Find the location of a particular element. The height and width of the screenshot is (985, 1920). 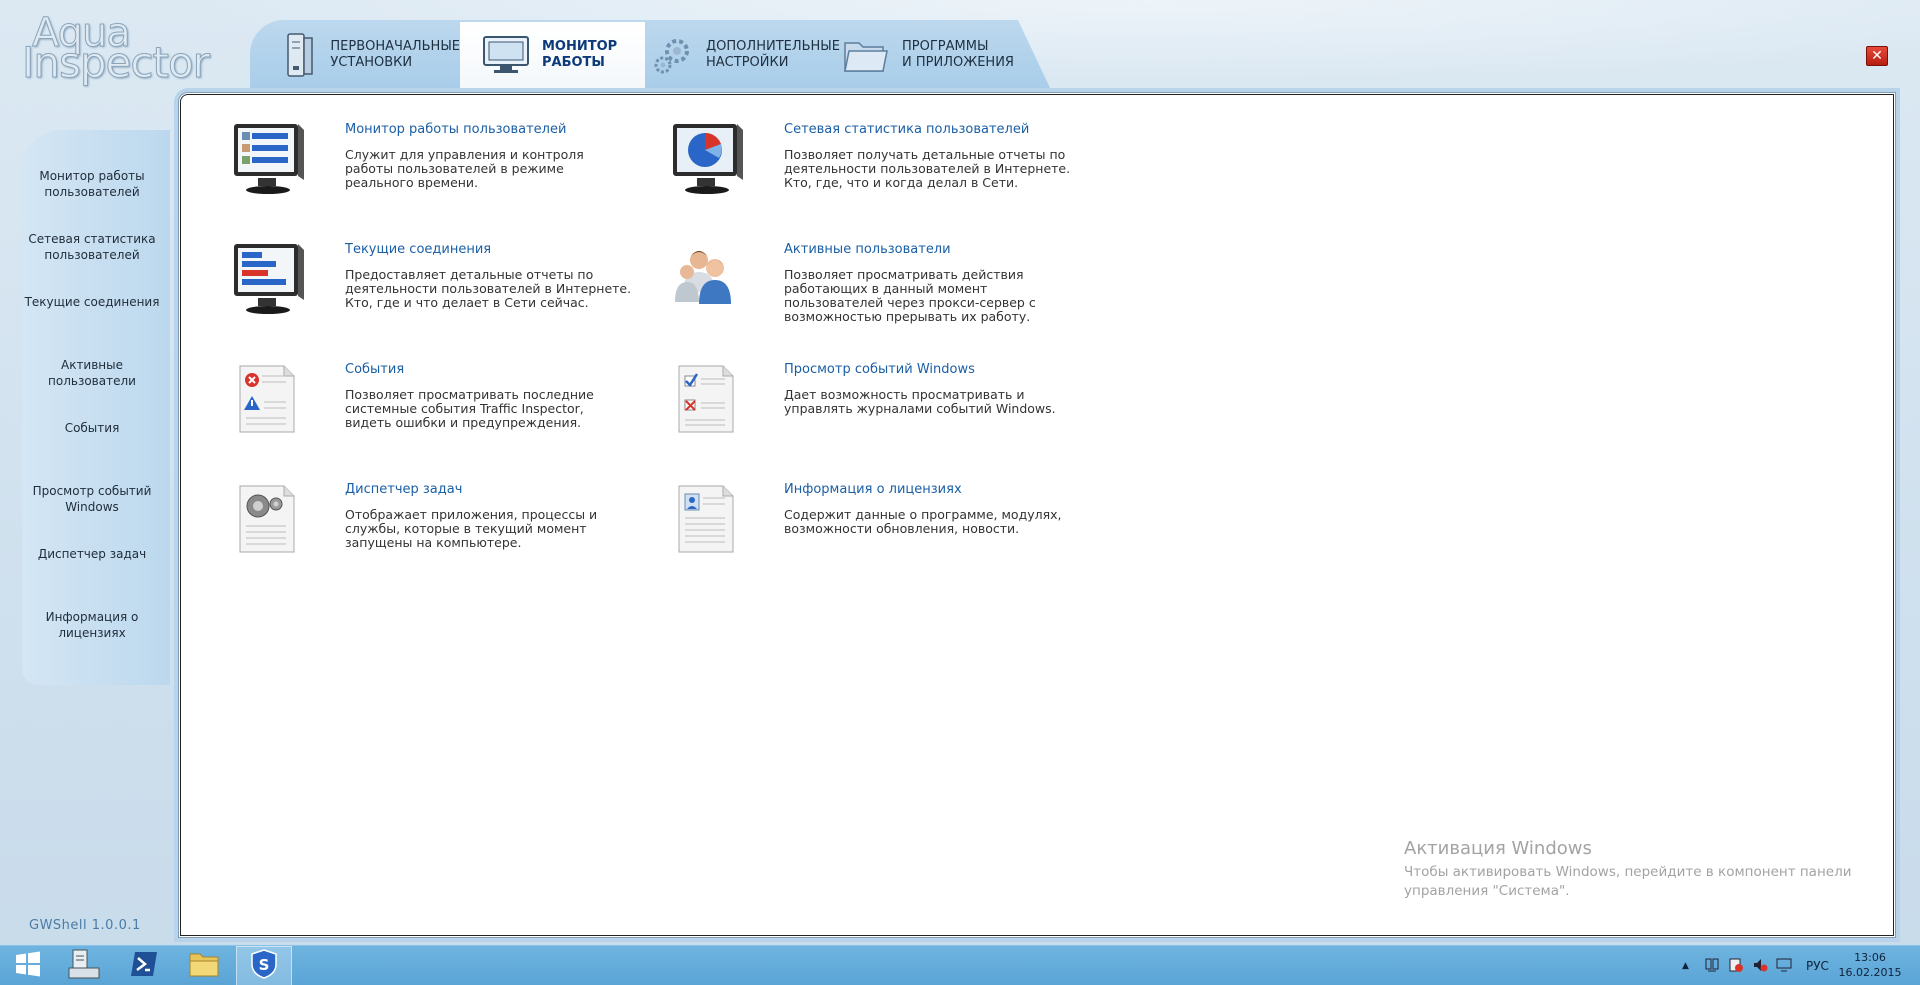

sidebar-item-network-stats: Сетевая статистика пользователей is located at coordinates (92, 247).